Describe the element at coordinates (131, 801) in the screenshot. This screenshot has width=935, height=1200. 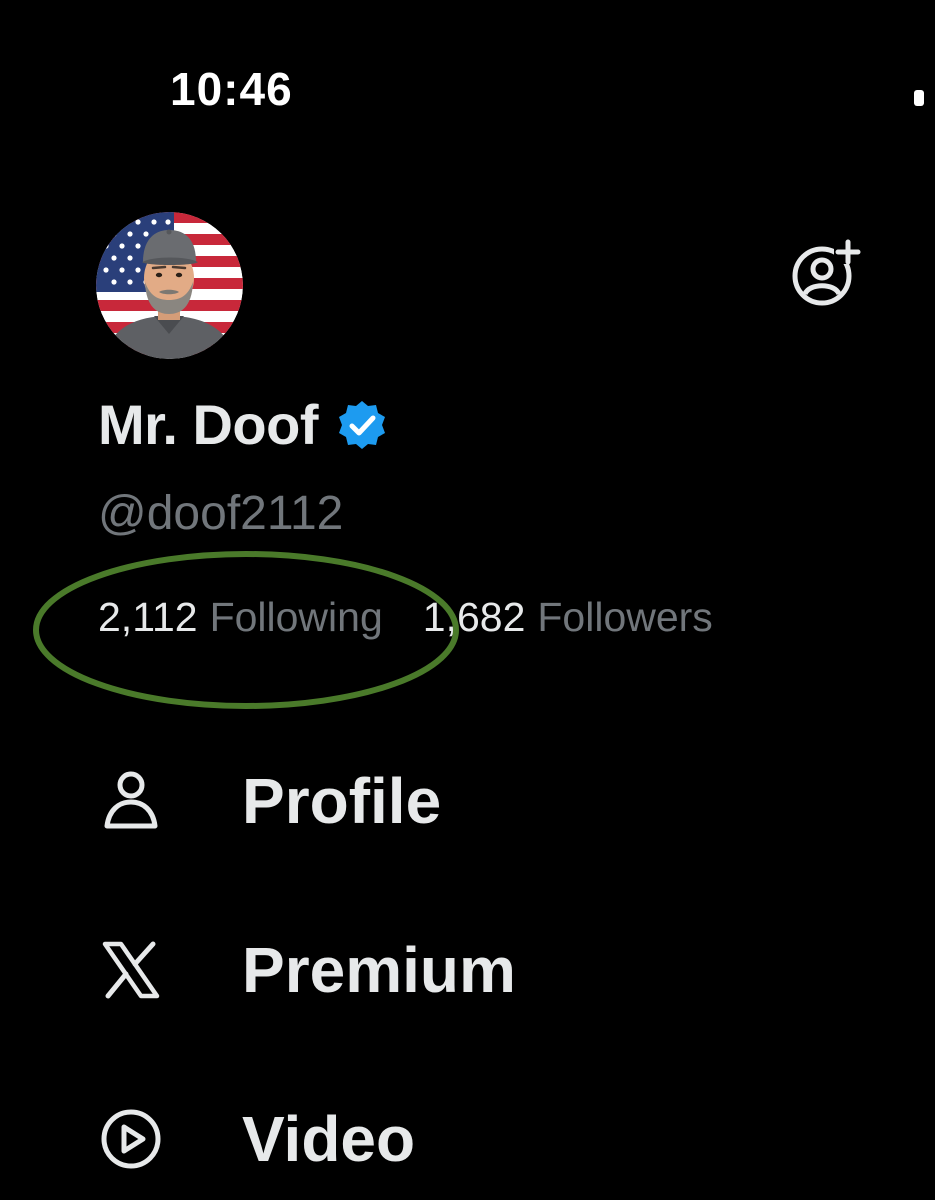
I see `person-icon` at that location.